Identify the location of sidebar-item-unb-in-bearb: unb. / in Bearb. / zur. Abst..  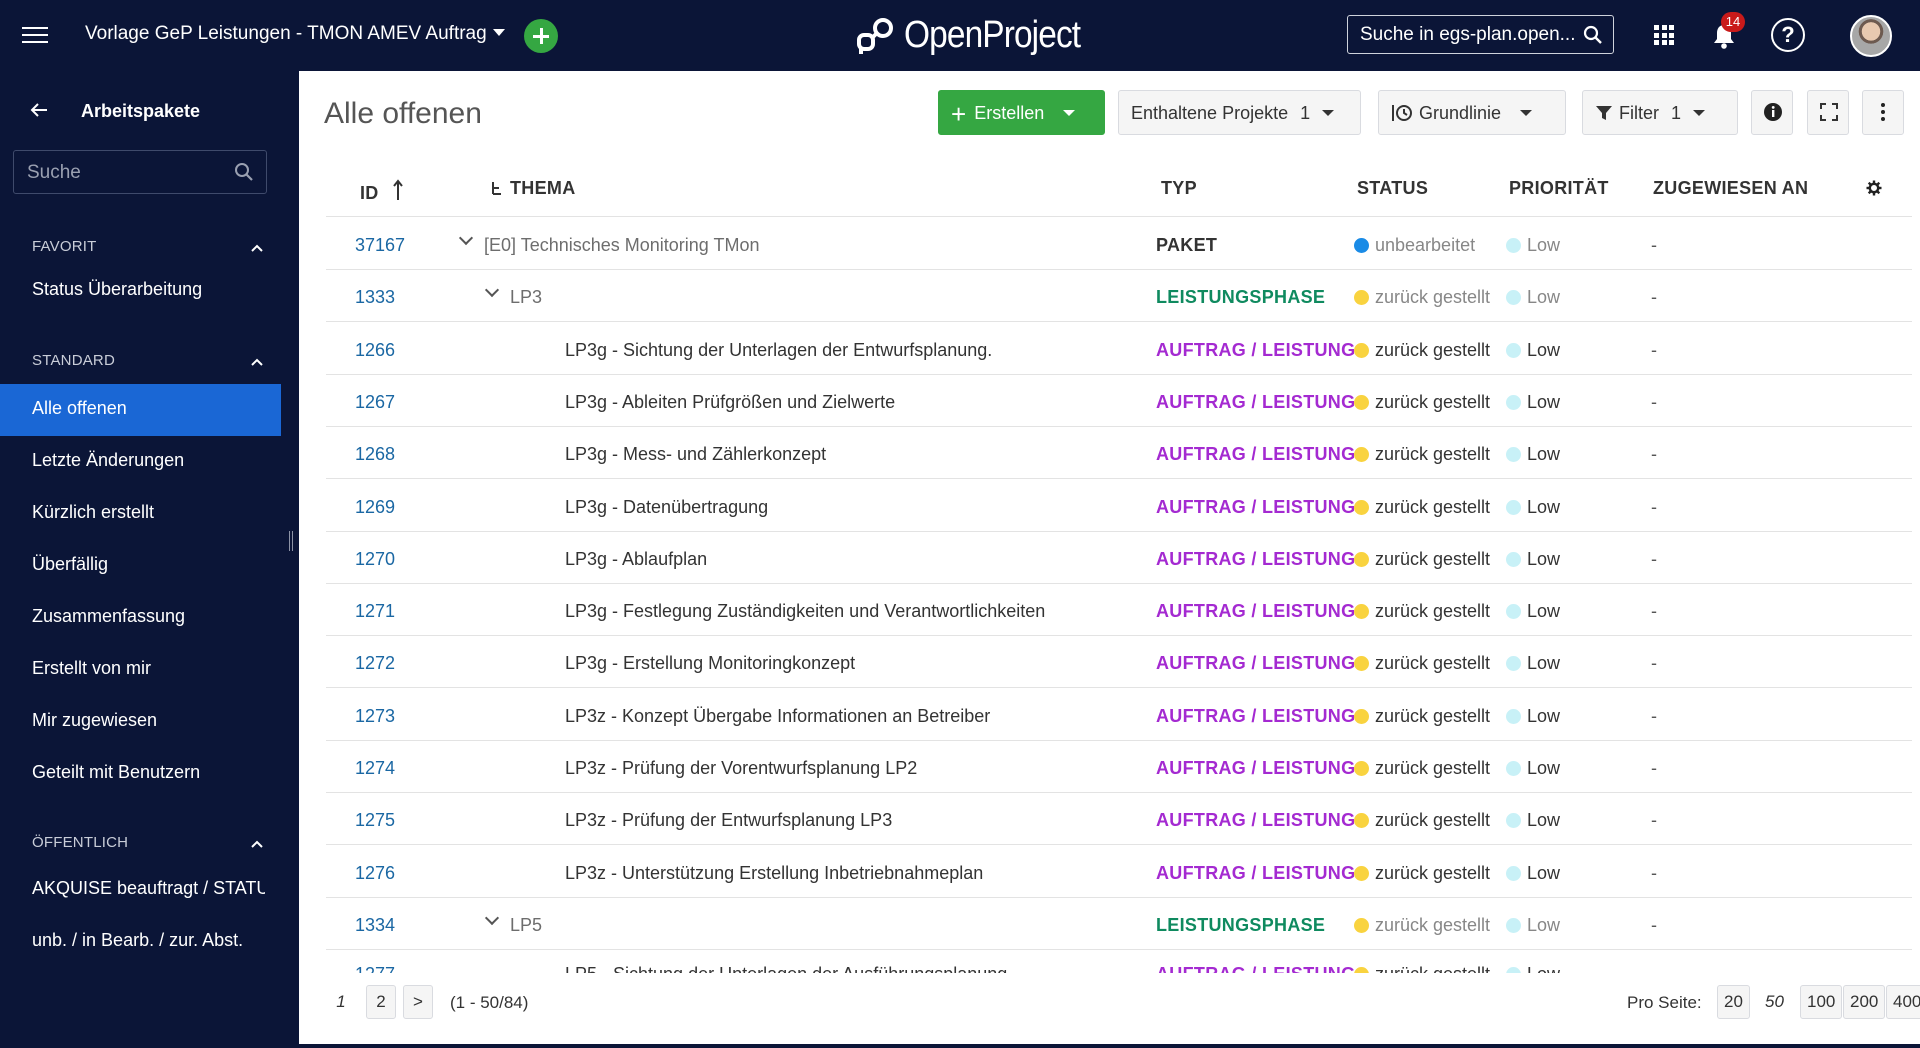
(140, 942).